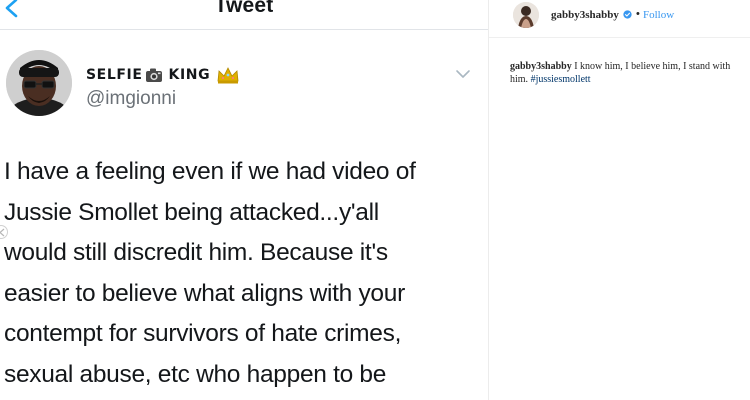  Describe the element at coordinates (153, 75) in the screenshot. I see `camera-emoji-icon` at that location.